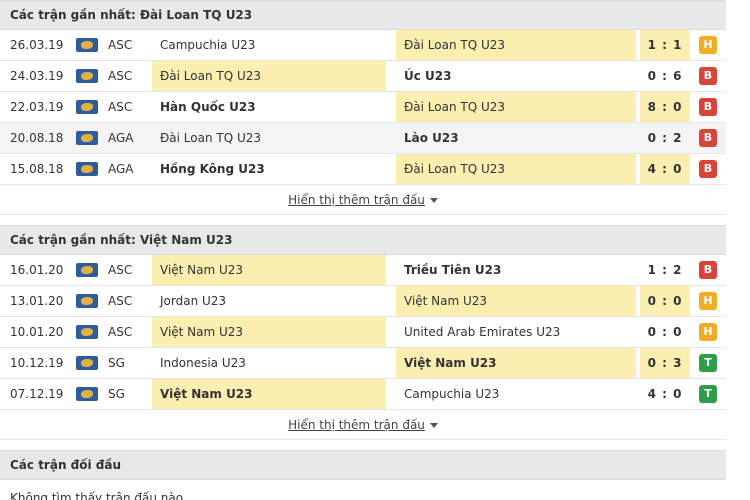  What do you see at coordinates (665, 76) in the screenshot?
I see `match-score: 0 : 6` at bounding box center [665, 76].